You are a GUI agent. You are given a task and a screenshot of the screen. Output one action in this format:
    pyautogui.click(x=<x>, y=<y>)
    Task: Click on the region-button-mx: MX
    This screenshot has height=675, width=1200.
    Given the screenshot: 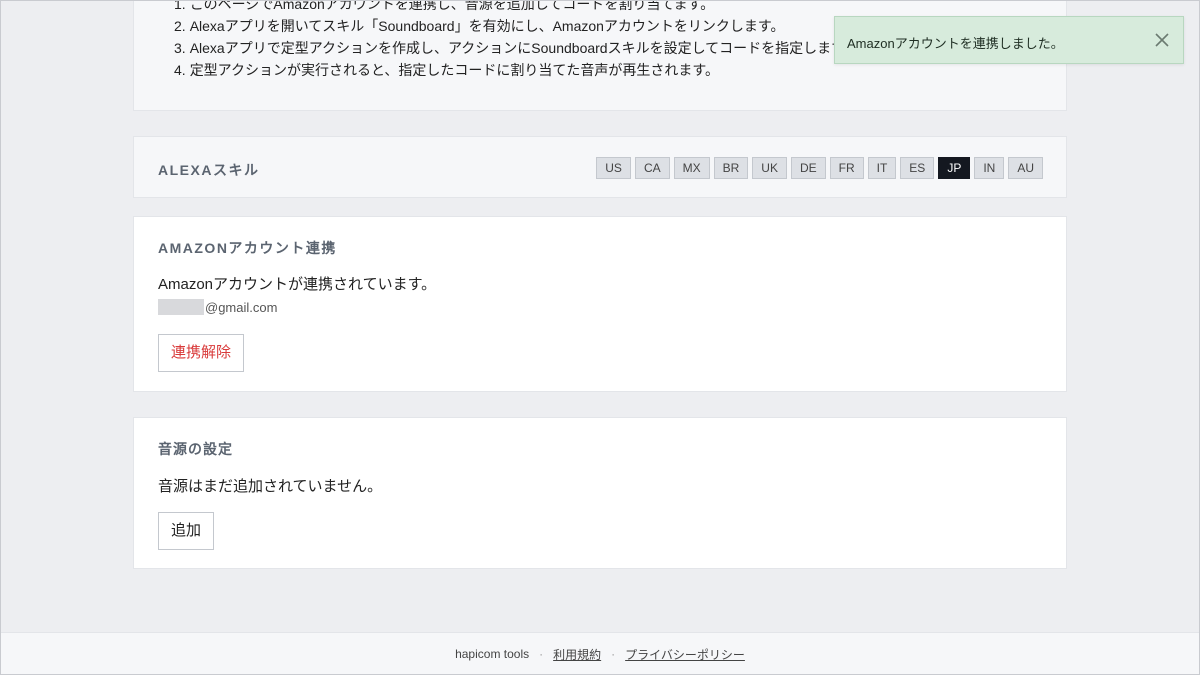 What is the action you would take?
    pyautogui.click(x=691, y=168)
    